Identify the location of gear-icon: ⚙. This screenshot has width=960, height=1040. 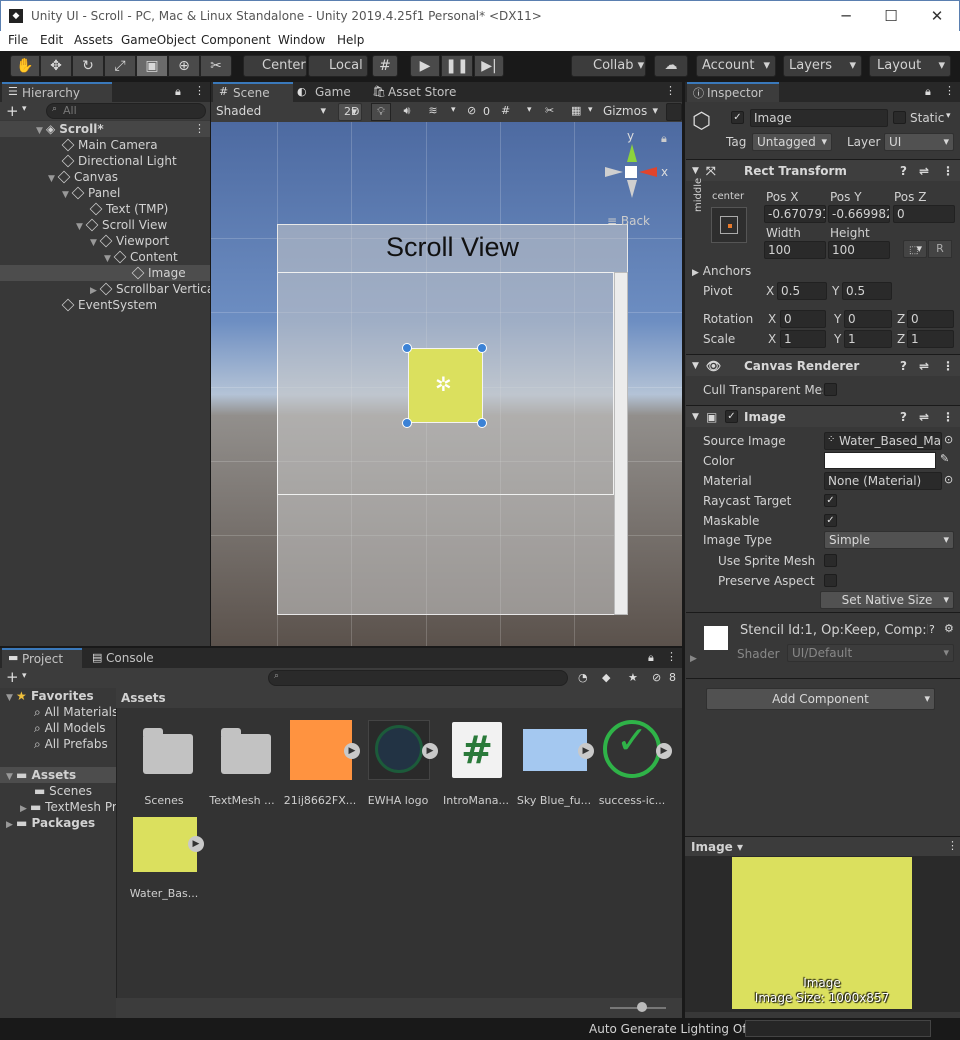
(949, 628).